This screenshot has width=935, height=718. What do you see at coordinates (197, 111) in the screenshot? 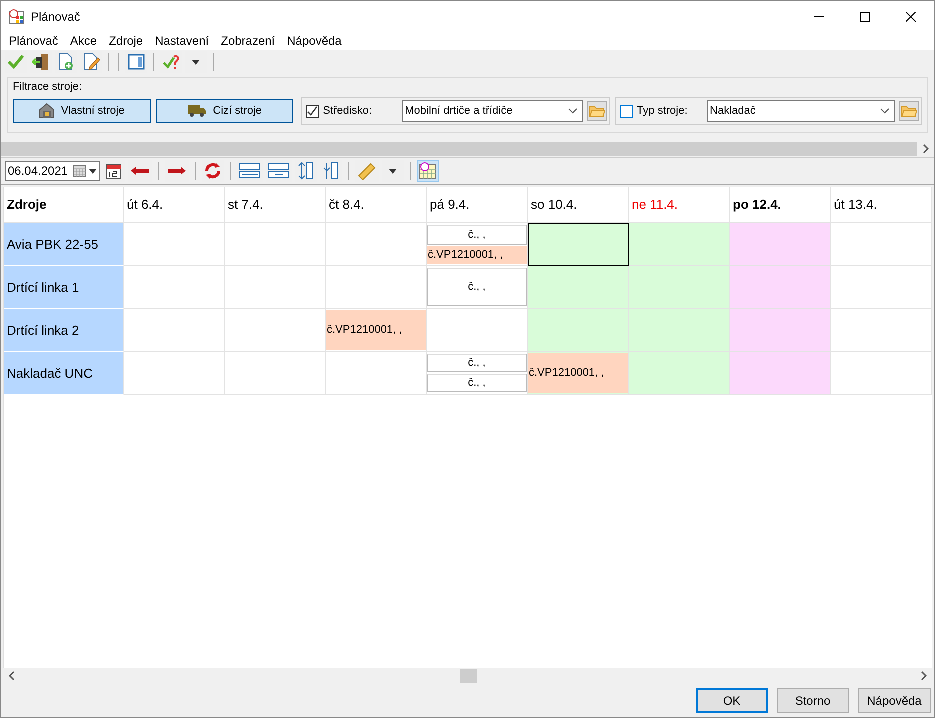
I see `truck-icon` at bounding box center [197, 111].